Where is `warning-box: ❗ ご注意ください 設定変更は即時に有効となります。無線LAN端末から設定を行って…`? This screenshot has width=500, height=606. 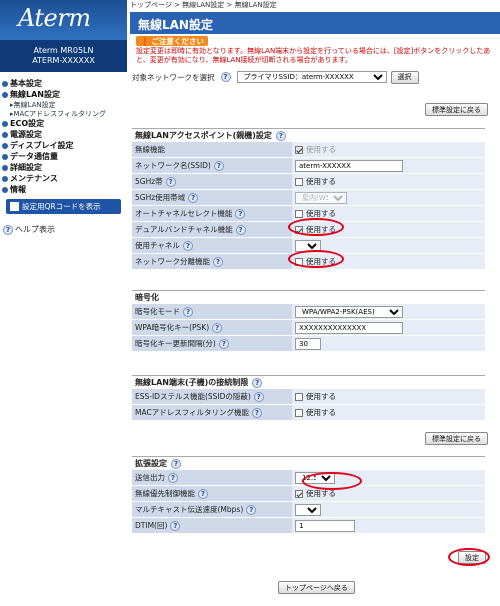
warning-box: ❗ ご注意ください 設定変更は即時に有効となります。無線LAN端末から設定を行って… is located at coordinates (315, 51).